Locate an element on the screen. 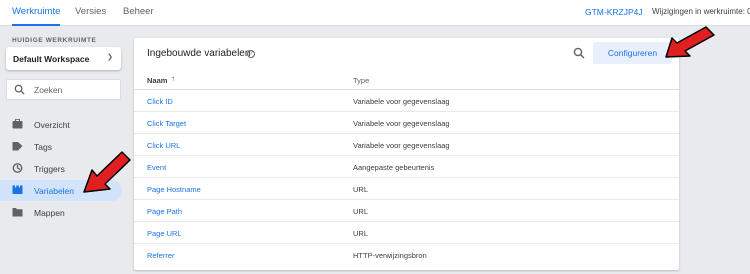 The image size is (750, 274). tag-icon is located at coordinates (17, 146).